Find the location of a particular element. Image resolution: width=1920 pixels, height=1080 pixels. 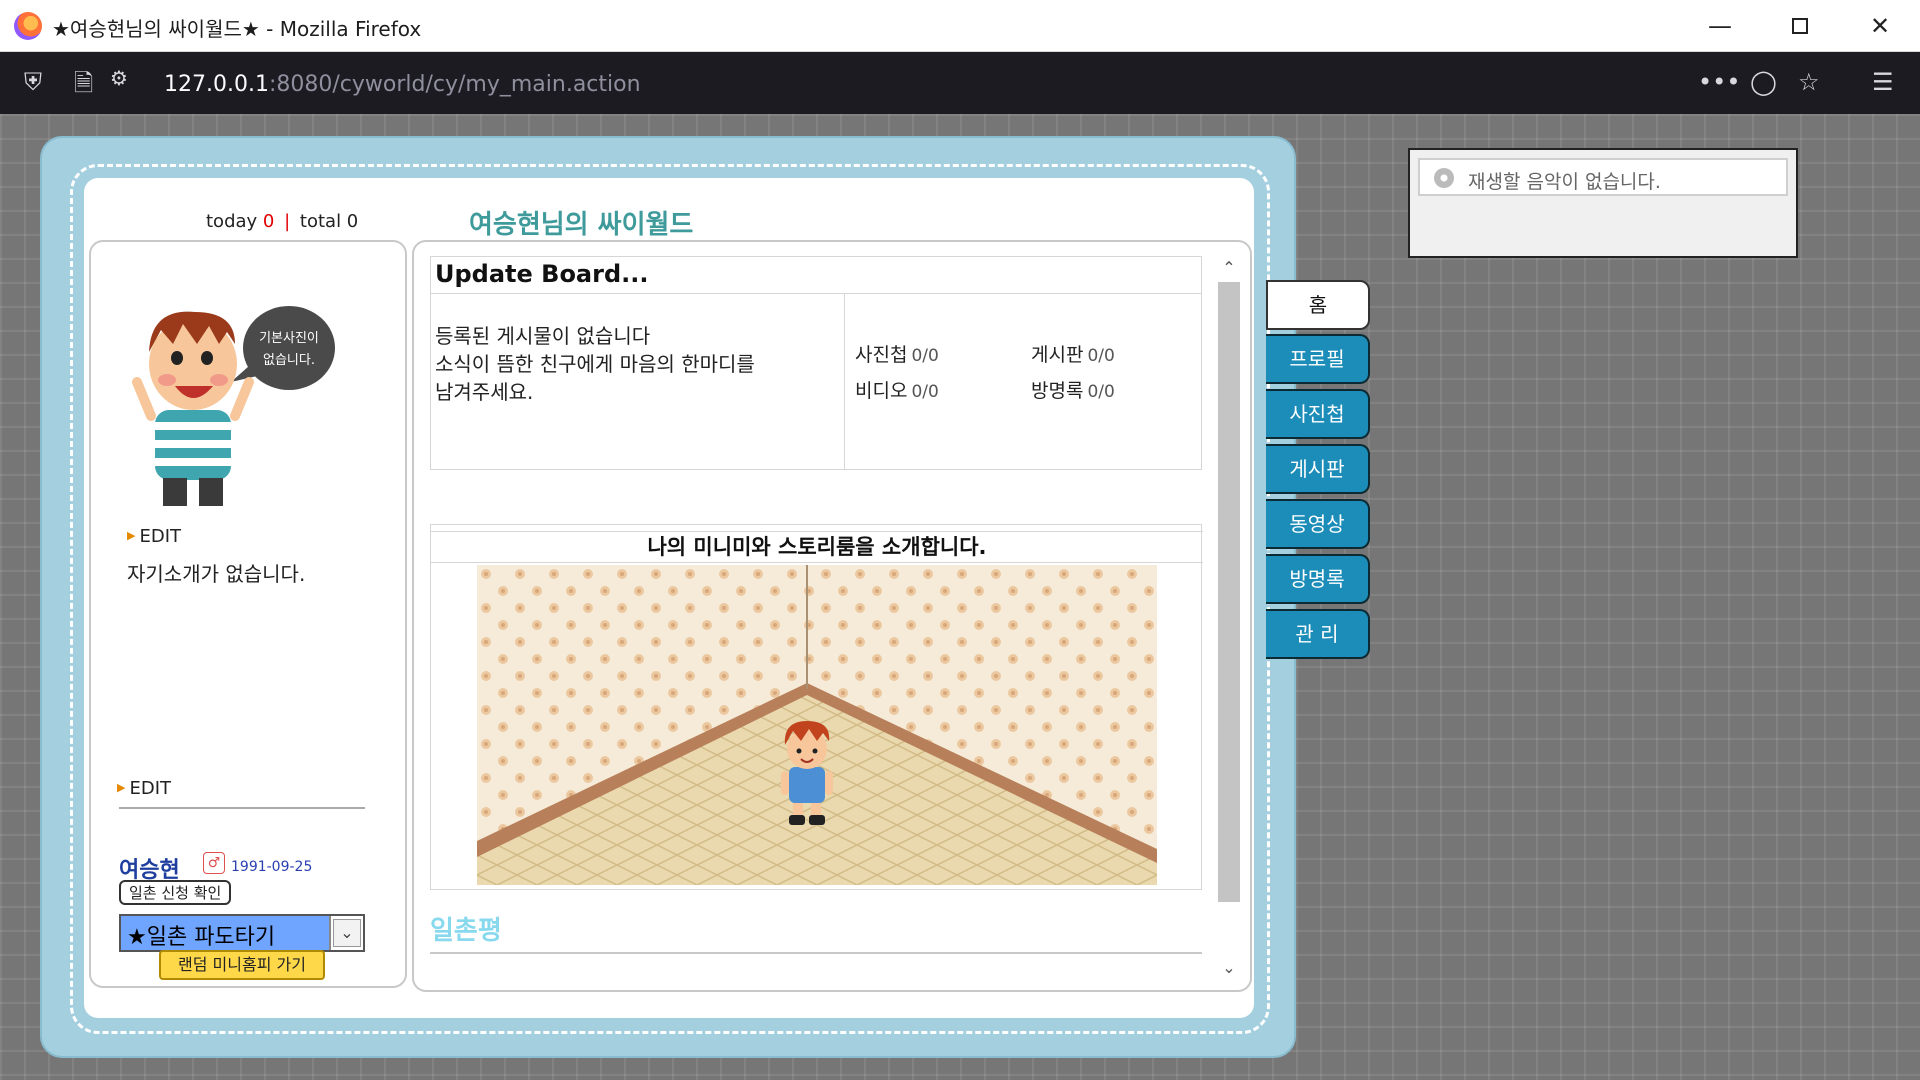

self-intro: 자기소개가 없습니다. is located at coordinates (216, 574).